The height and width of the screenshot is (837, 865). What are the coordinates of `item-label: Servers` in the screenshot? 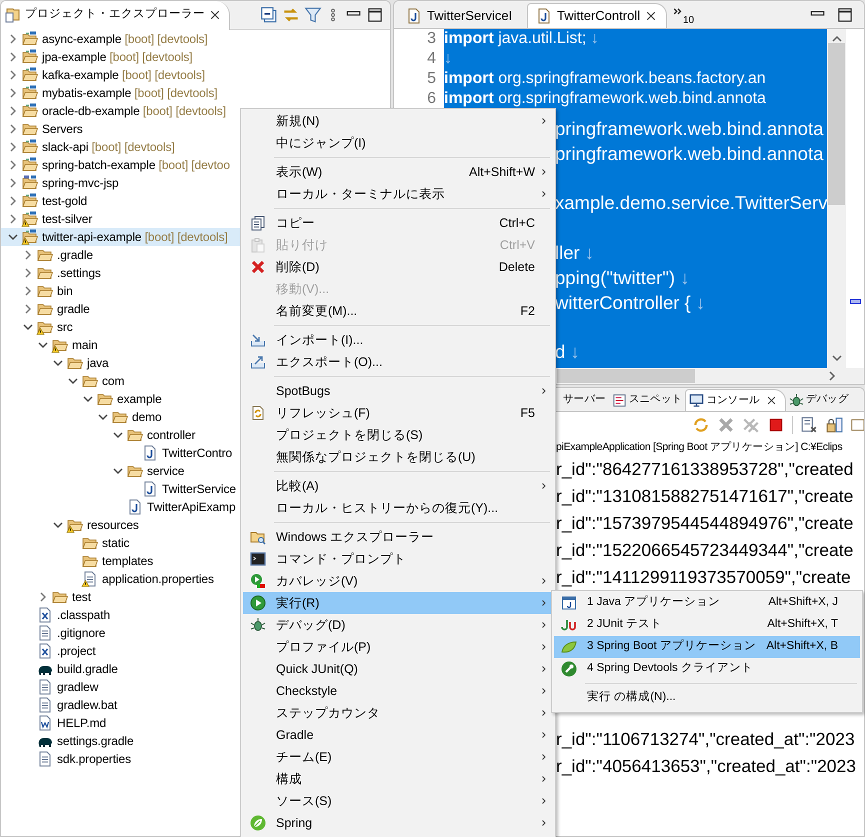 It's located at (62, 129).